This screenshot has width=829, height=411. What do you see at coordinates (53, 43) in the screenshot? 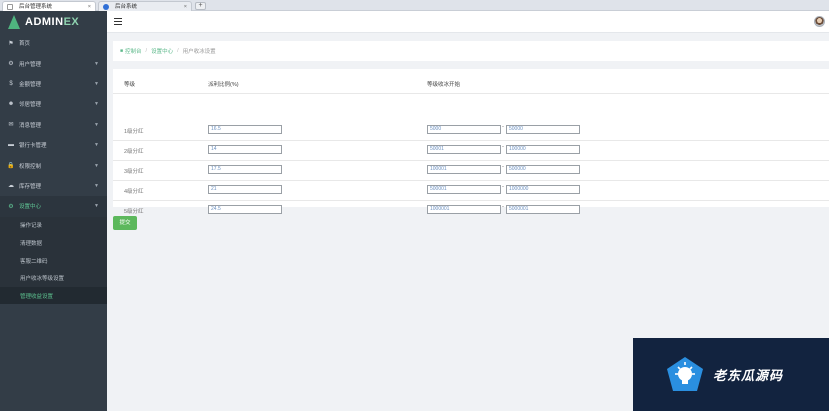
I see `sidebar-item-home: ⚑ 首页` at bounding box center [53, 43].